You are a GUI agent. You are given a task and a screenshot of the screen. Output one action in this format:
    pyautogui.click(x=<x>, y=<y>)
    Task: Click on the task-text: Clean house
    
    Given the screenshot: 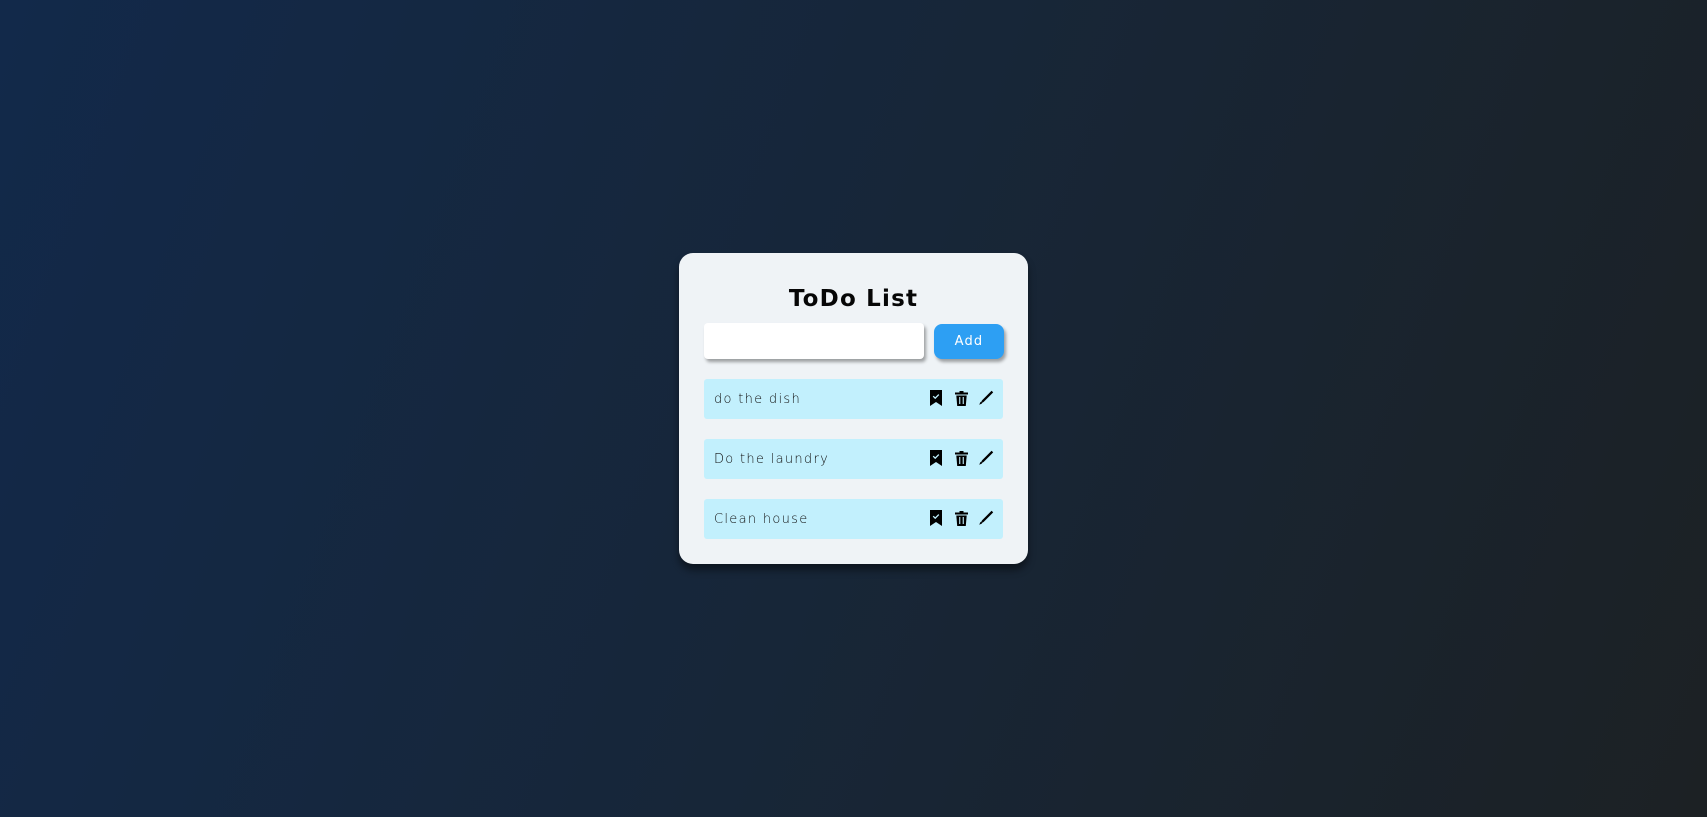 What is the action you would take?
    pyautogui.click(x=761, y=519)
    